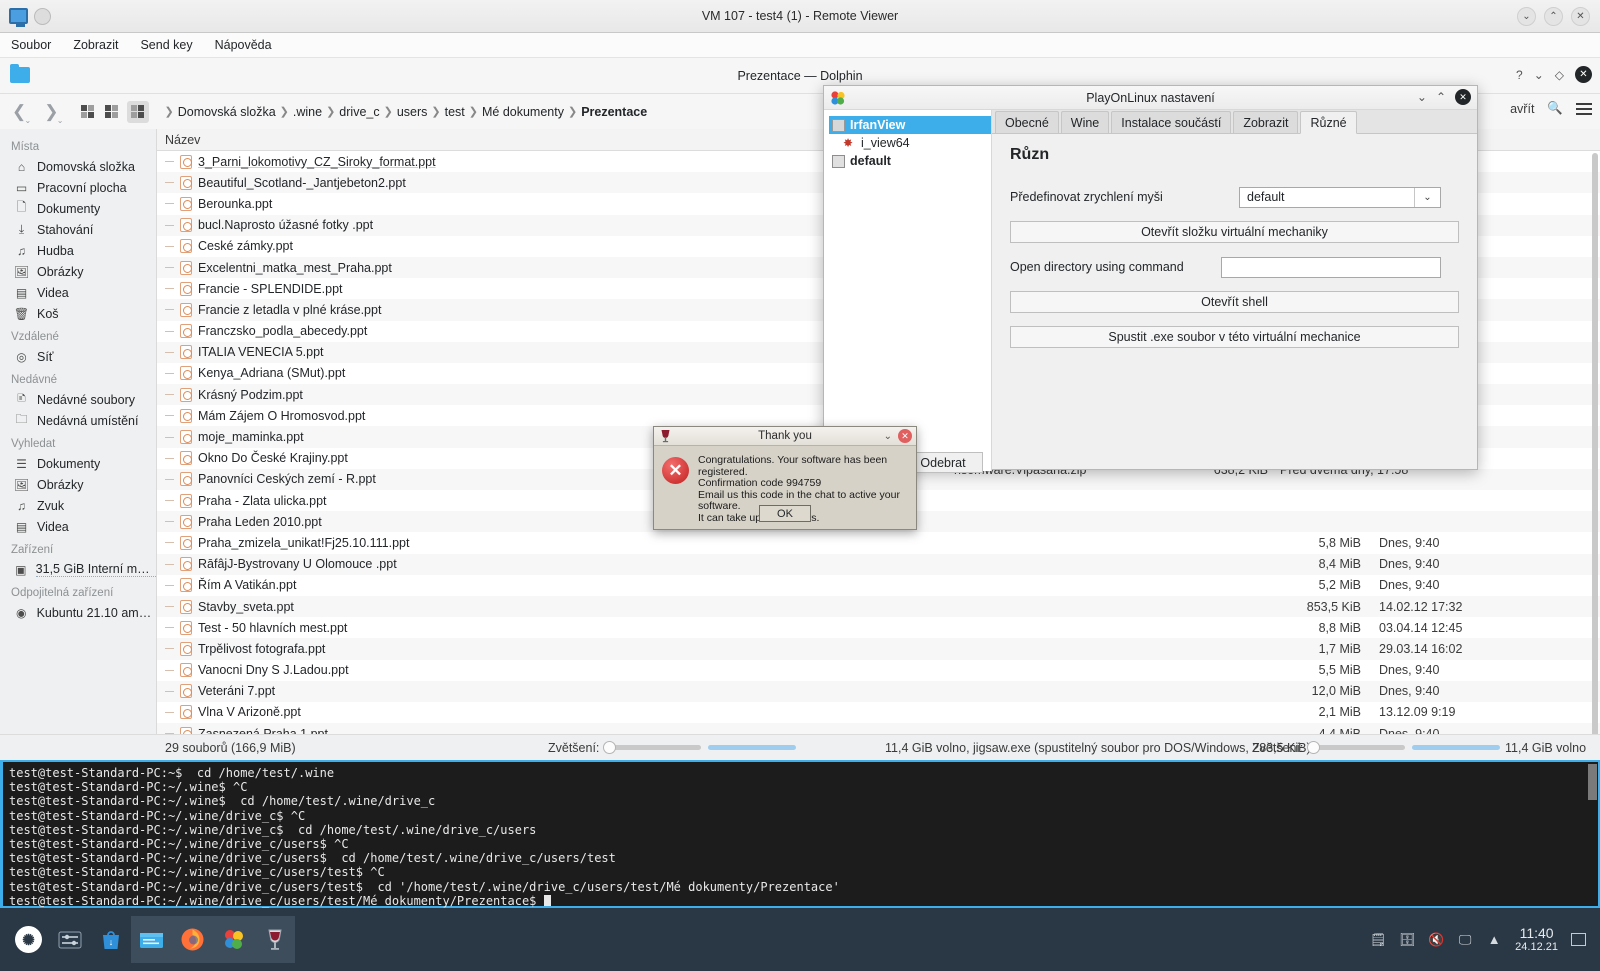 The width and height of the screenshot is (1600, 971). I want to click on sidebar-item-pictures: 🖼 Obrázky, so click(78, 271).